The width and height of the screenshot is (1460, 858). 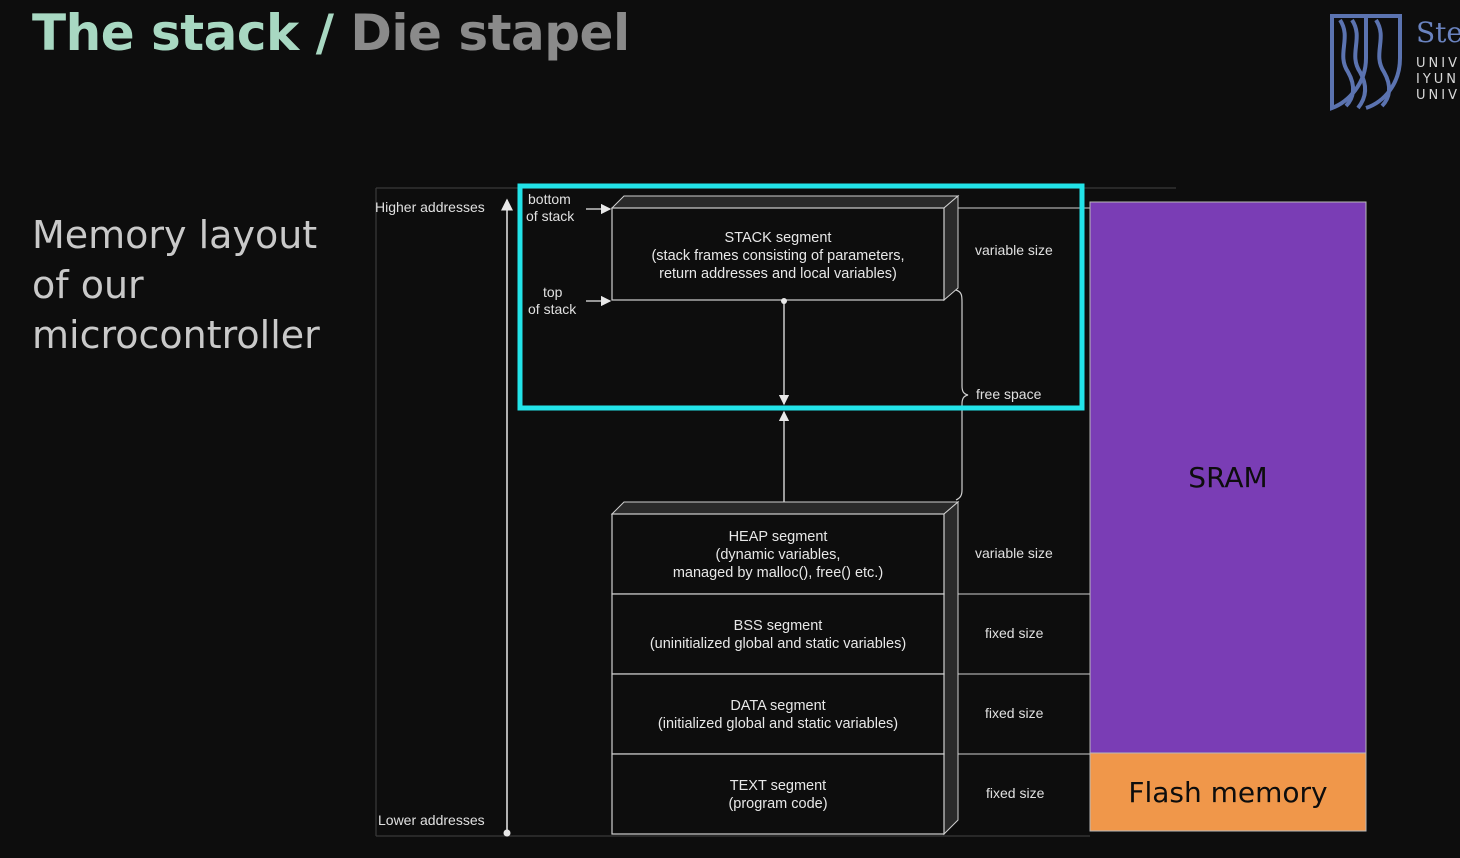 What do you see at coordinates (1228, 477) in the screenshot?
I see `sram-label: SRAM` at bounding box center [1228, 477].